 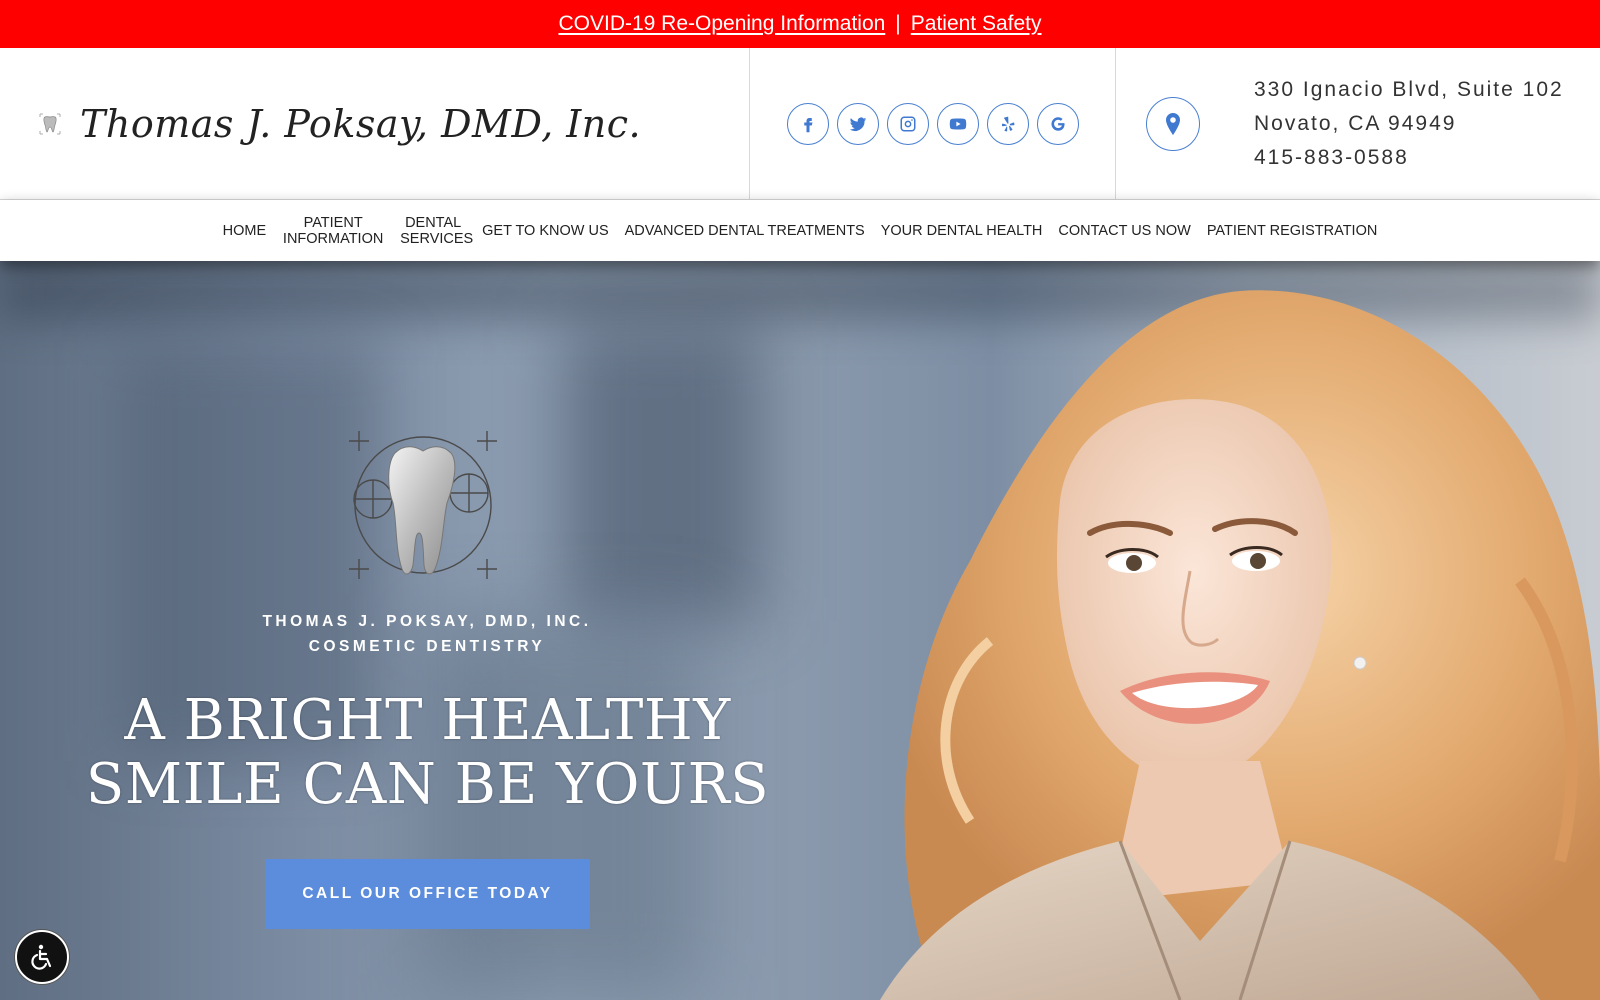 I want to click on google-icon, so click(x=1057, y=123).